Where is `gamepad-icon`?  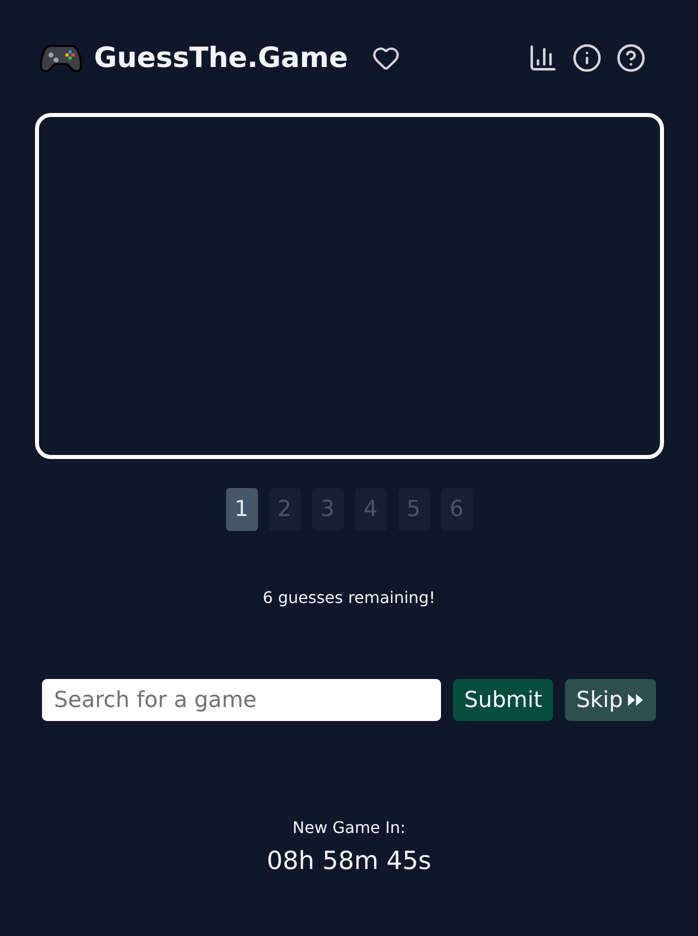
gamepad-icon is located at coordinates (61, 58).